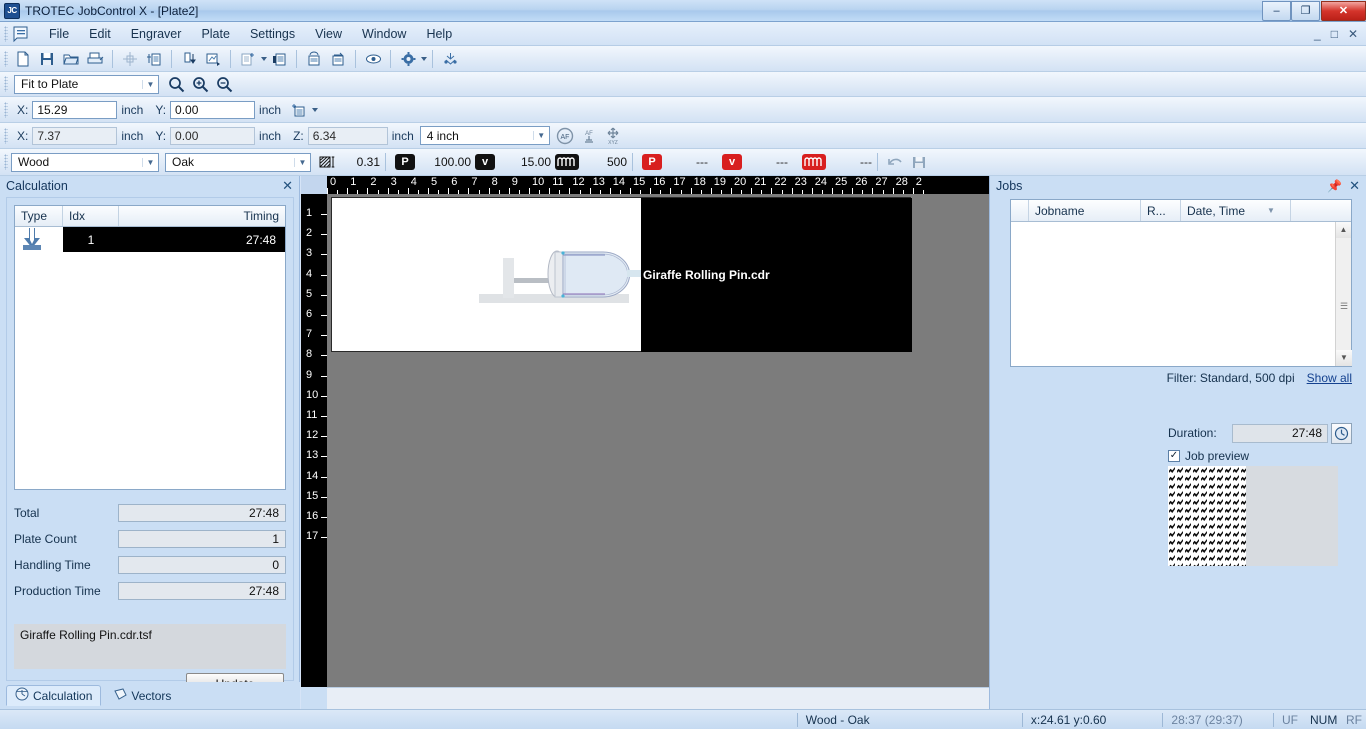  I want to click on restore-button: ❐, so click(1305, 10).